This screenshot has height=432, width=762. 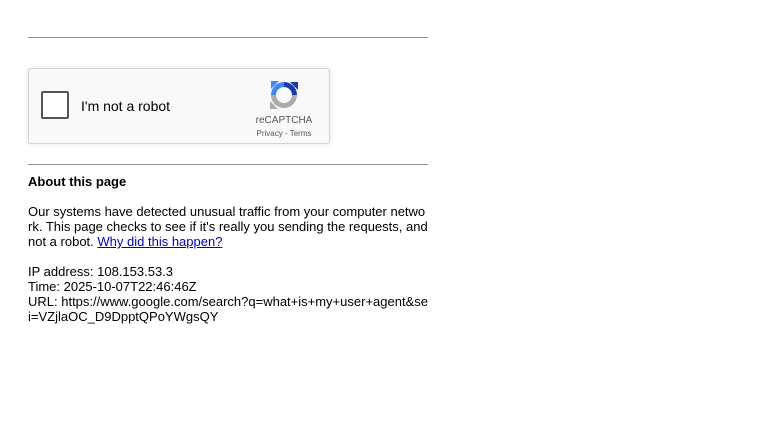 I want to click on middle-divider, so click(x=228, y=164).